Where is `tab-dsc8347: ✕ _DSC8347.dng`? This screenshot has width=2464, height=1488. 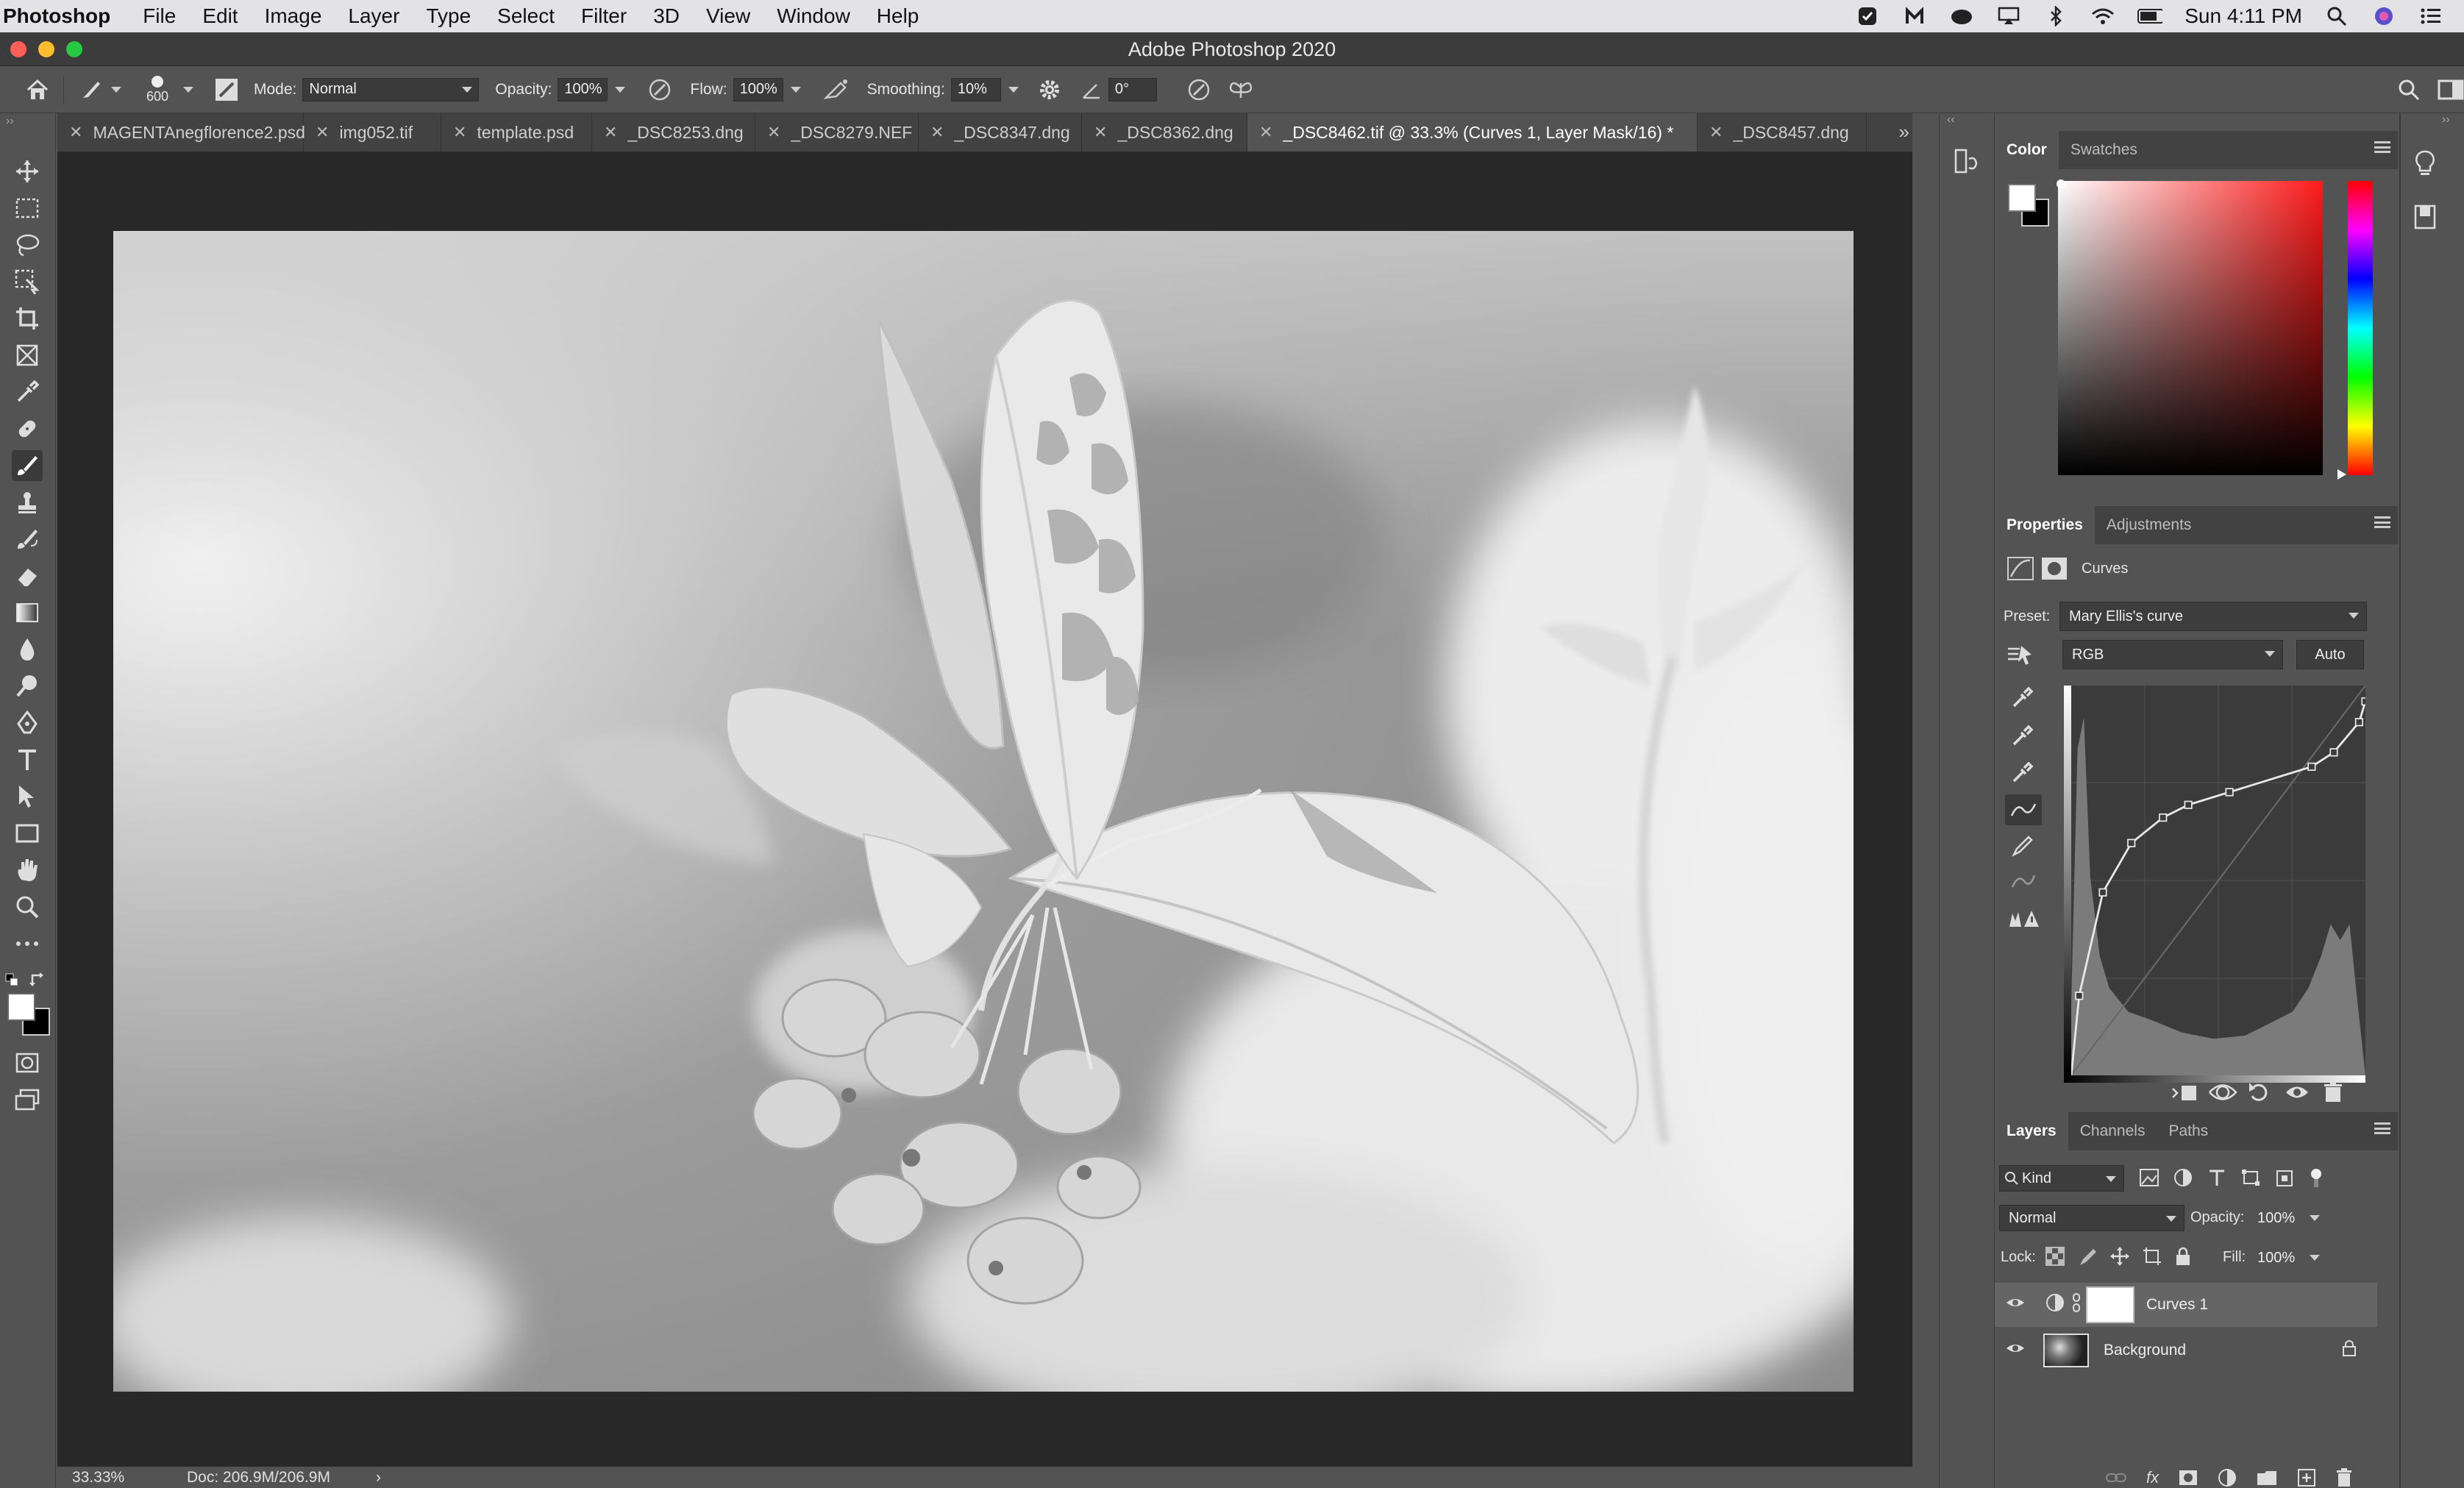
tab-dsc8347: ✕ _DSC8347.dng is located at coordinates (1000, 132).